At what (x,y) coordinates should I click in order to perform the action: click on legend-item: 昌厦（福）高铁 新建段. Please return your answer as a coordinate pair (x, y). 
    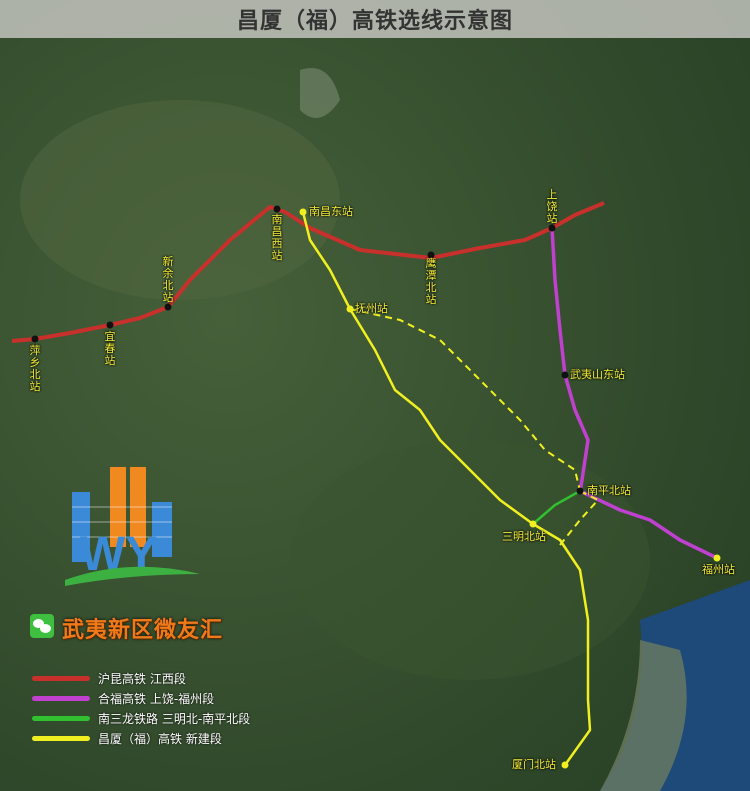
    Looking at the image, I should click on (141, 738).